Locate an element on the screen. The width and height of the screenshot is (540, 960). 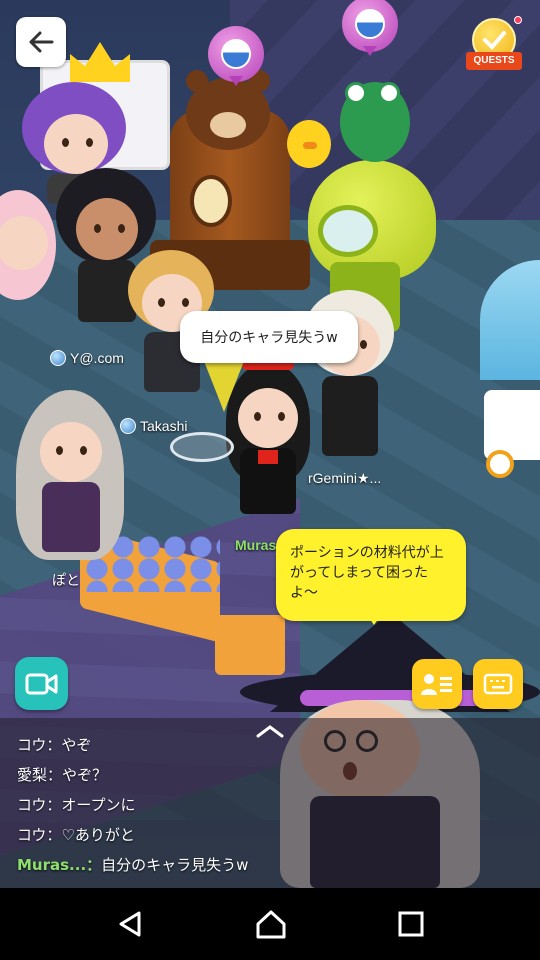
nameplate-takashi: Takashi is located at coordinates (153, 426).